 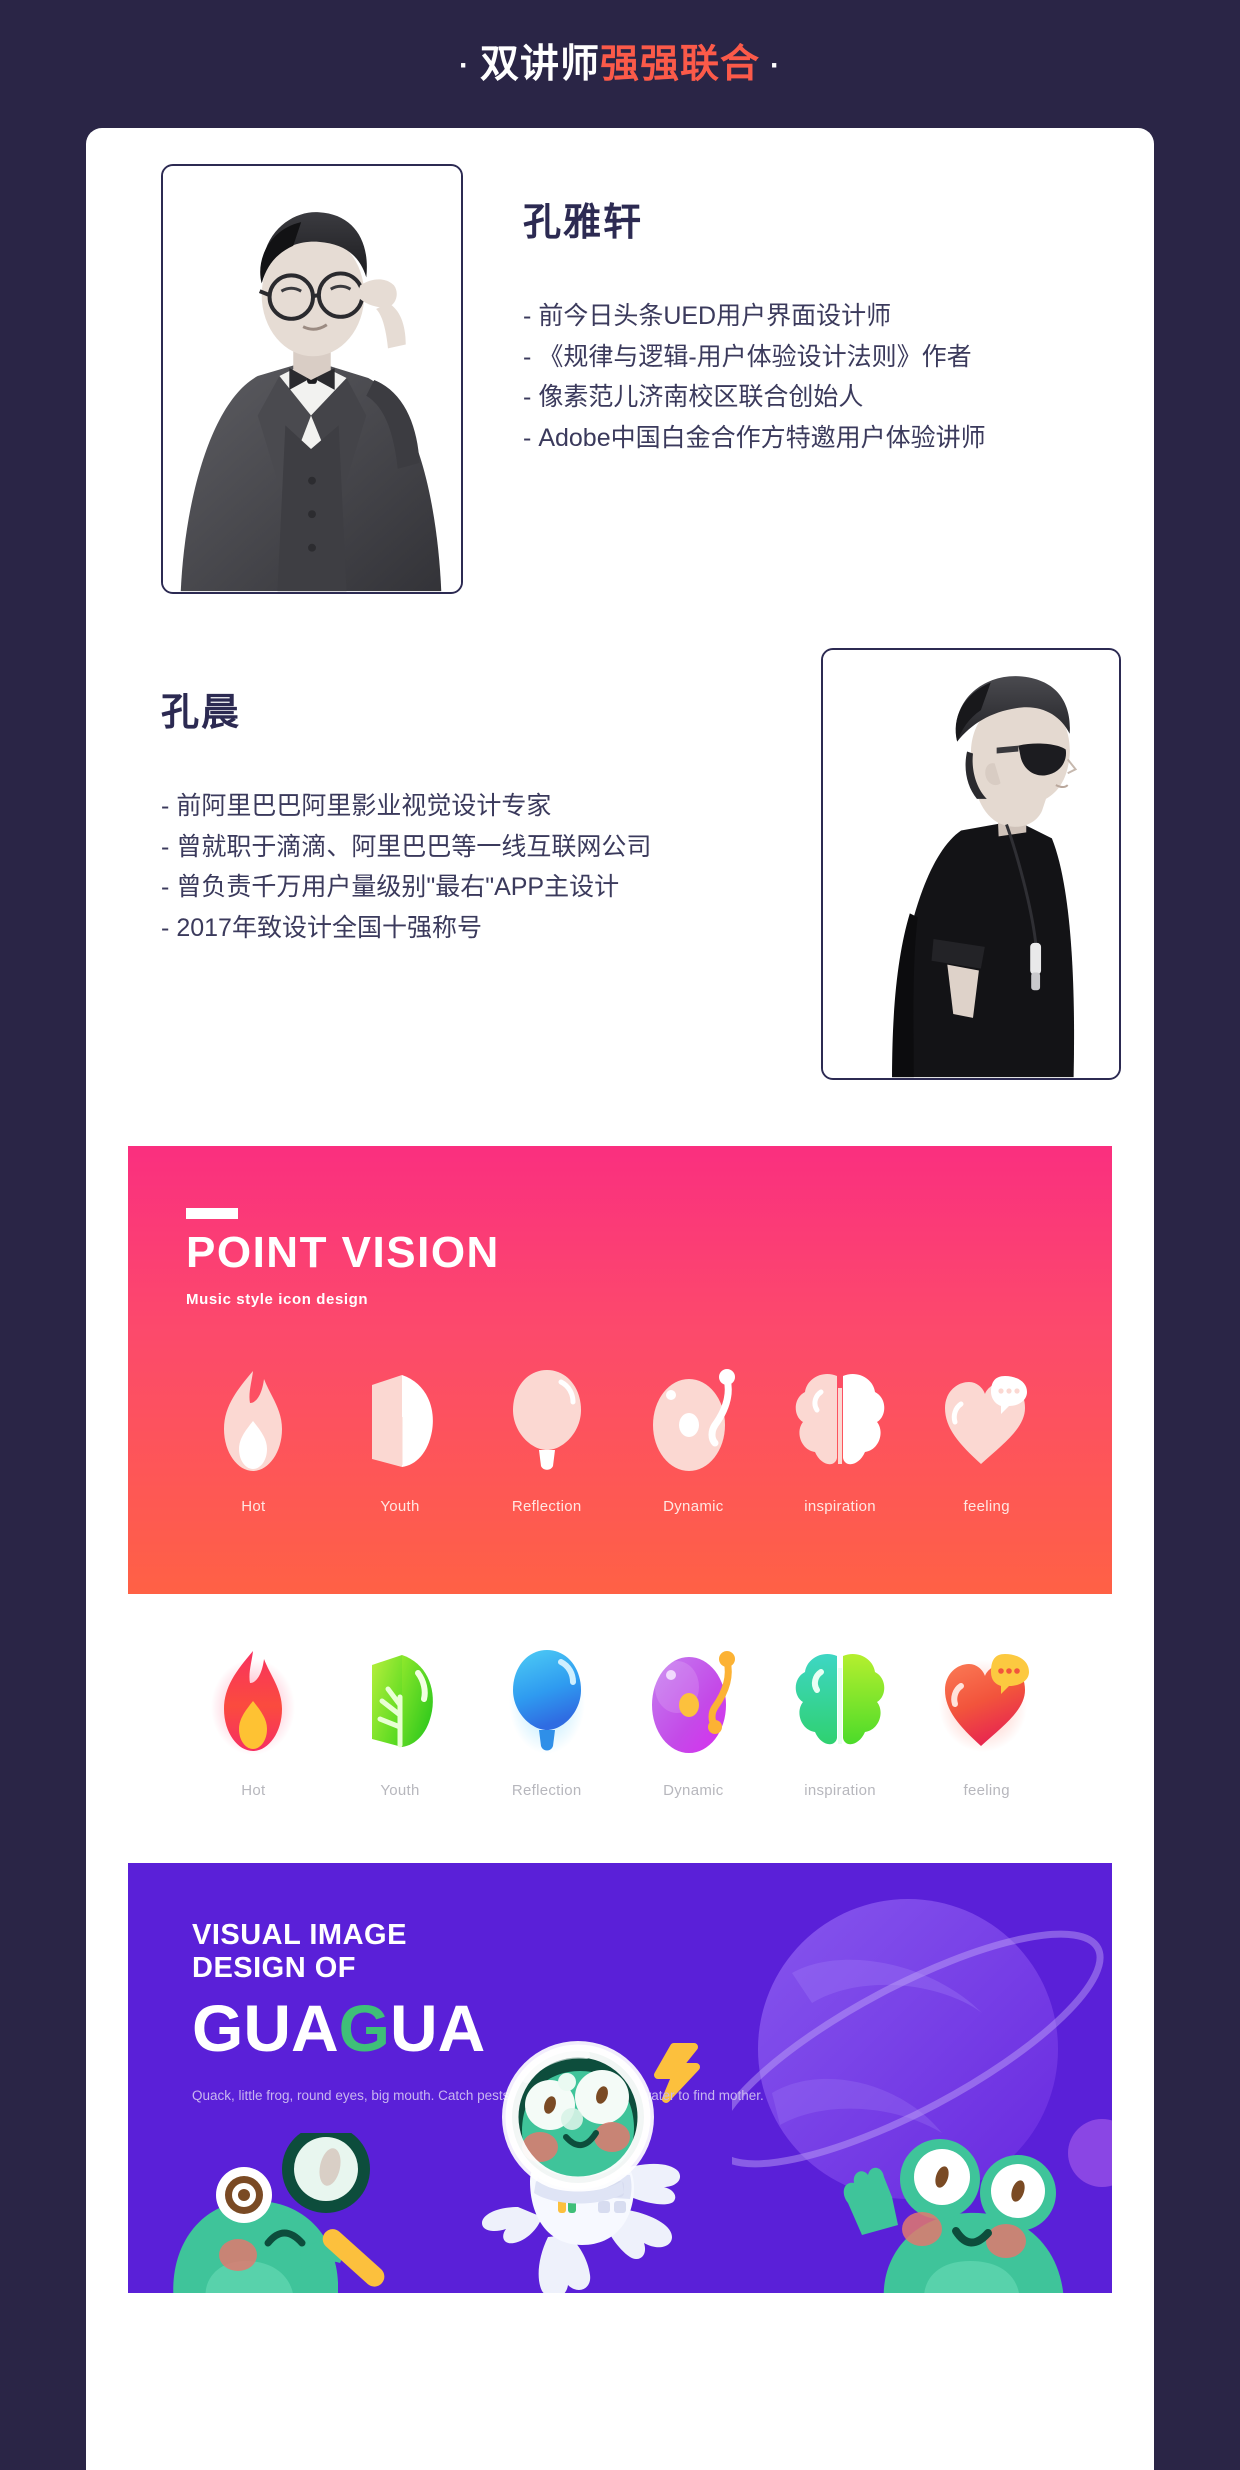 I want to click on bullet-text: 曾负责千万用户量级别"最右"APP主设计, so click(x=398, y=887).